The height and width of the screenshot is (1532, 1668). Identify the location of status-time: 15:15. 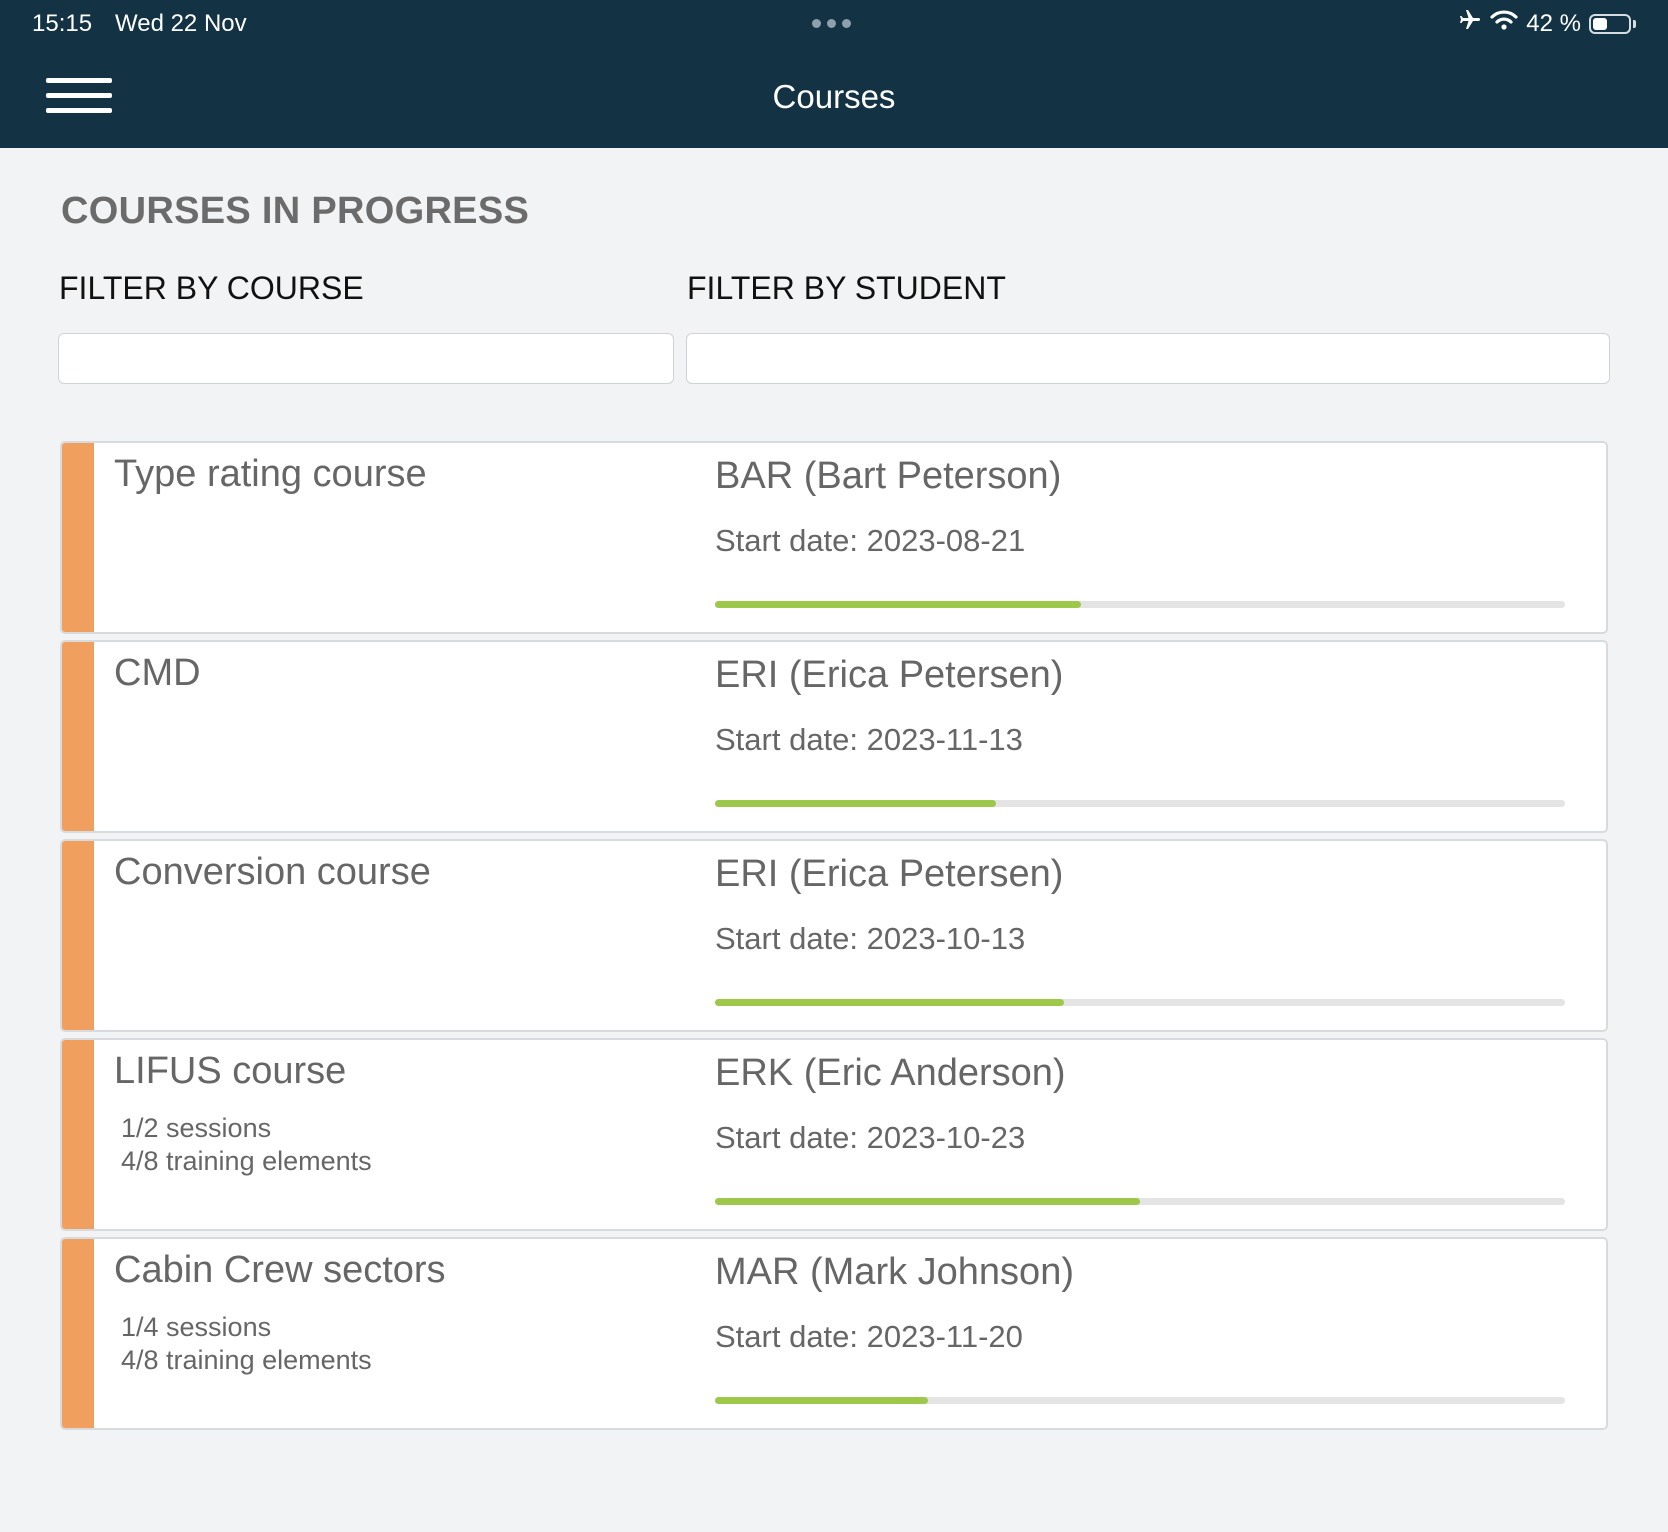
(62, 23).